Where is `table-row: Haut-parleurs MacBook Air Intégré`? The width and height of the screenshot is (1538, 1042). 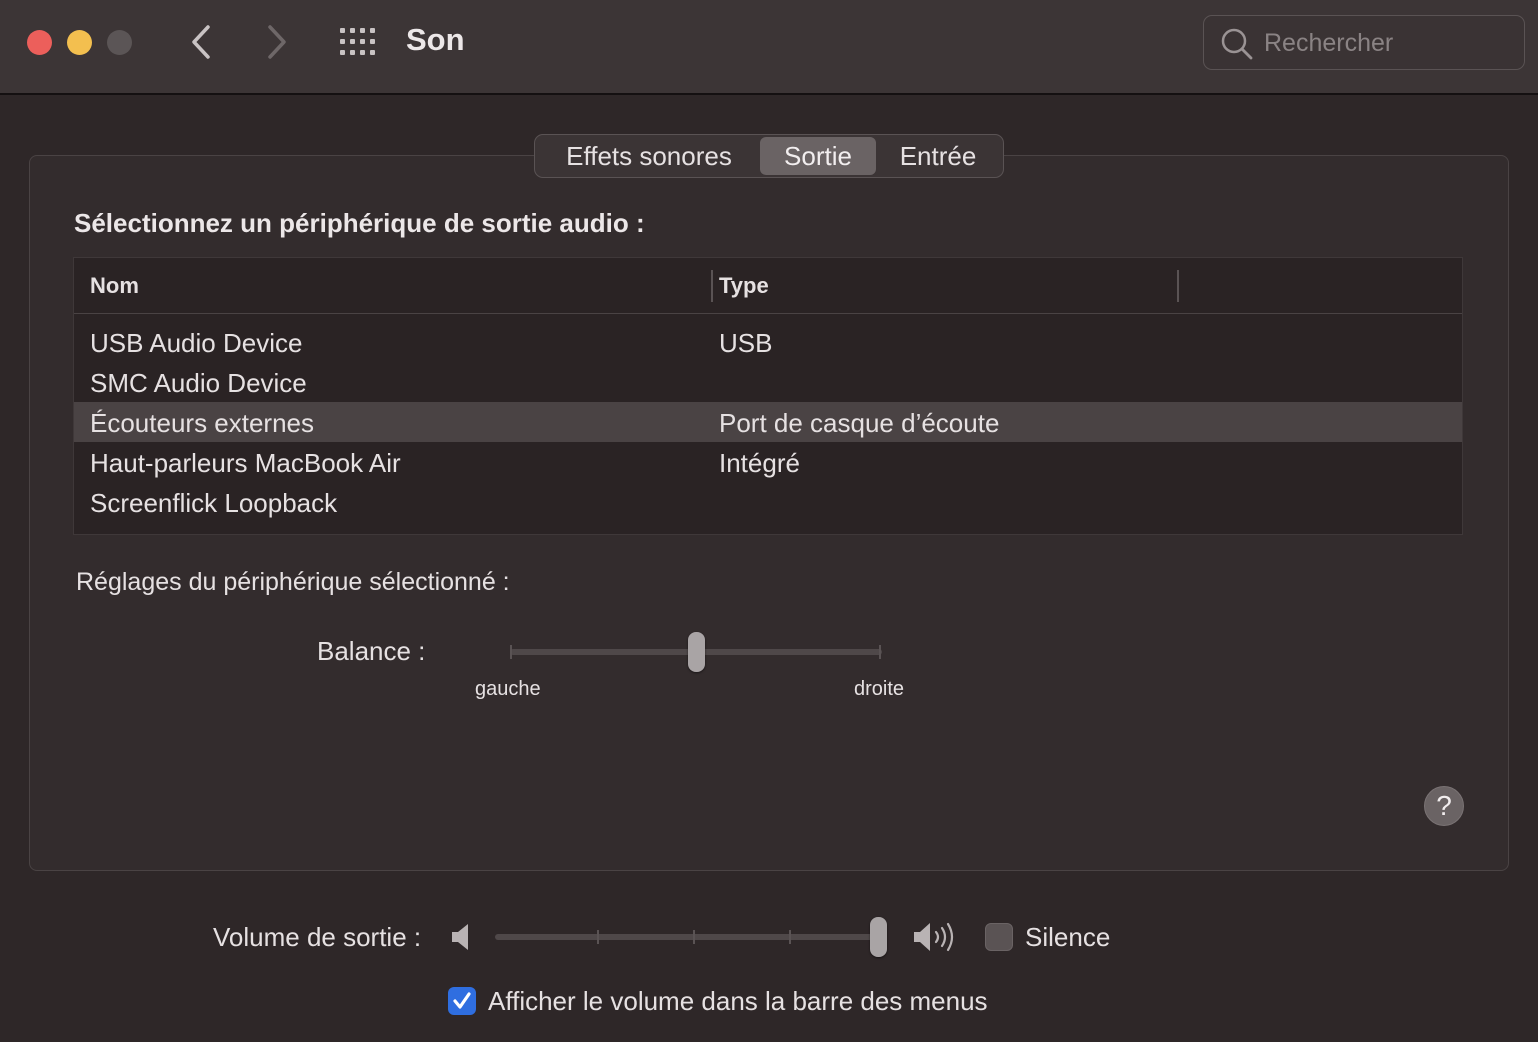
table-row: Haut-parleurs MacBook Air Intégré is located at coordinates (768, 462).